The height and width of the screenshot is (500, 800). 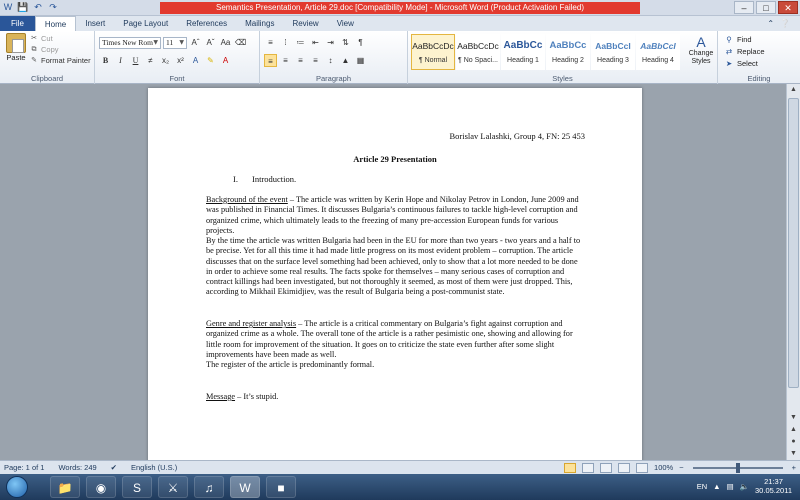 I want to click on font-family-select: Times New Rom ▼, so click(x=130, y=42).